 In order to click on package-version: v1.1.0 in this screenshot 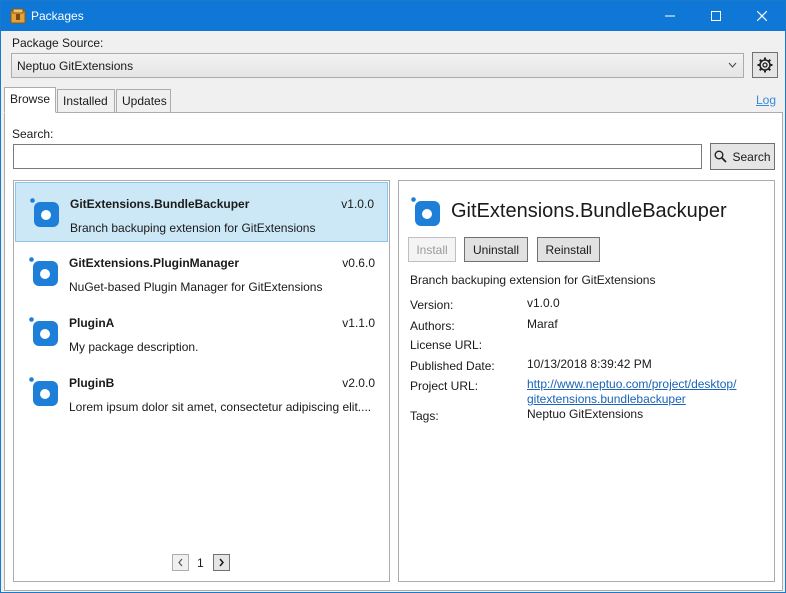, I will do `click(358, 323)`.